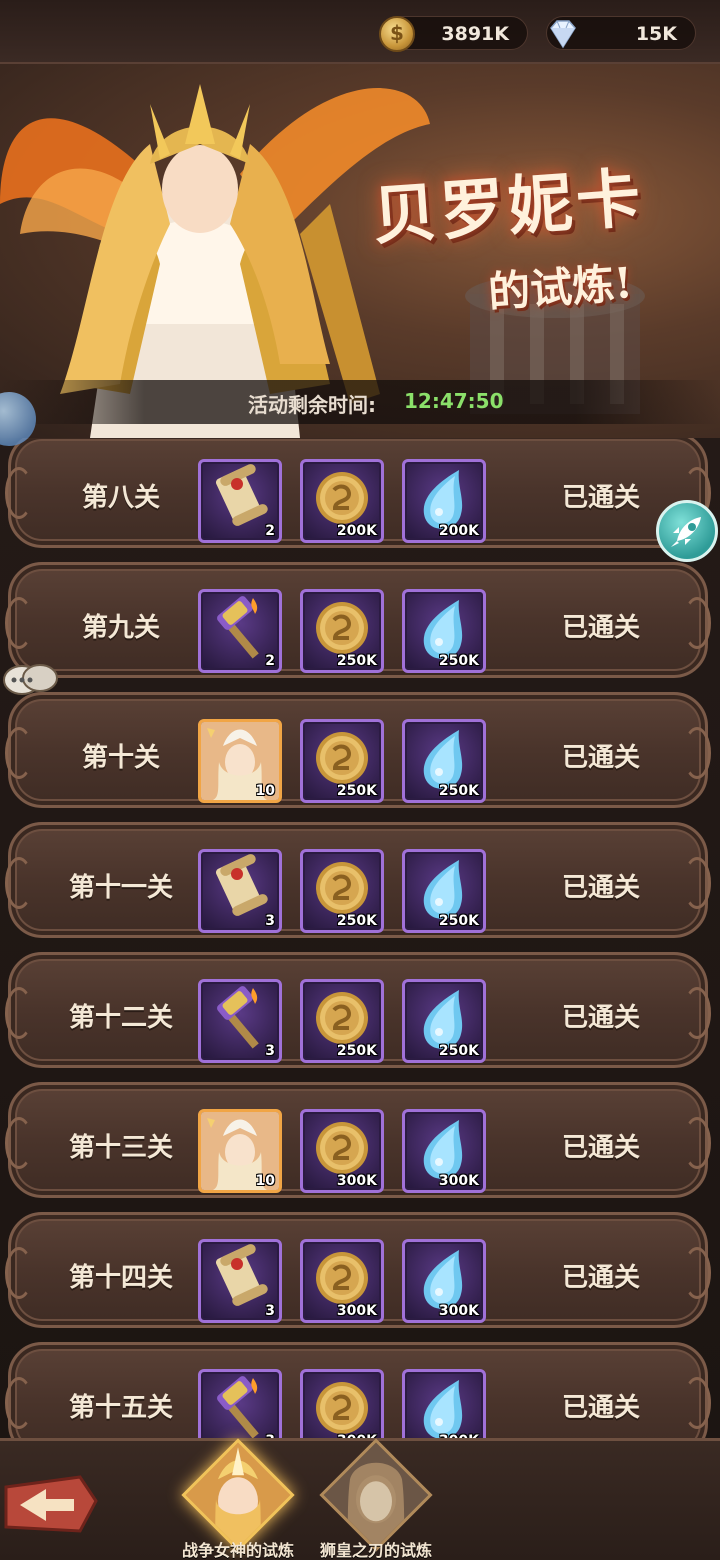 The image size is (720, 1560). Describe the element at coordinates (120, 888) in the screenshot. I see `stage-name: 第十一关` at that location.